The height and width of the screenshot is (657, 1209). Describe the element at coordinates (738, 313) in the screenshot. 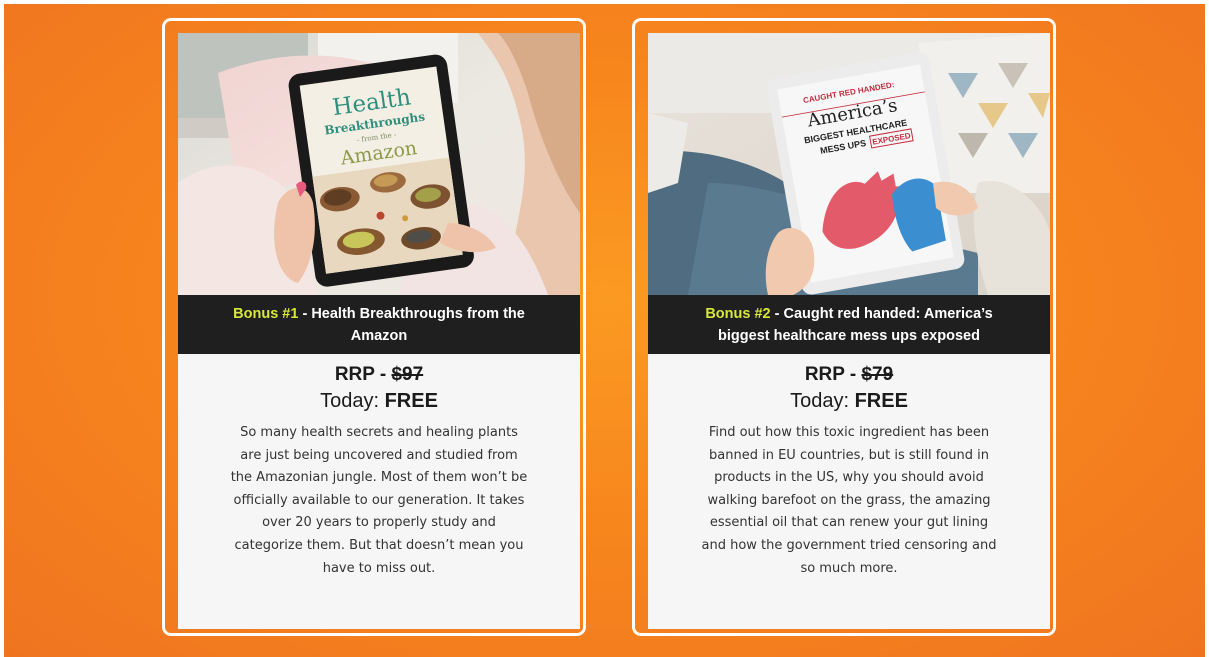

I see `bonus-2-label: Bonus #2` at that location.